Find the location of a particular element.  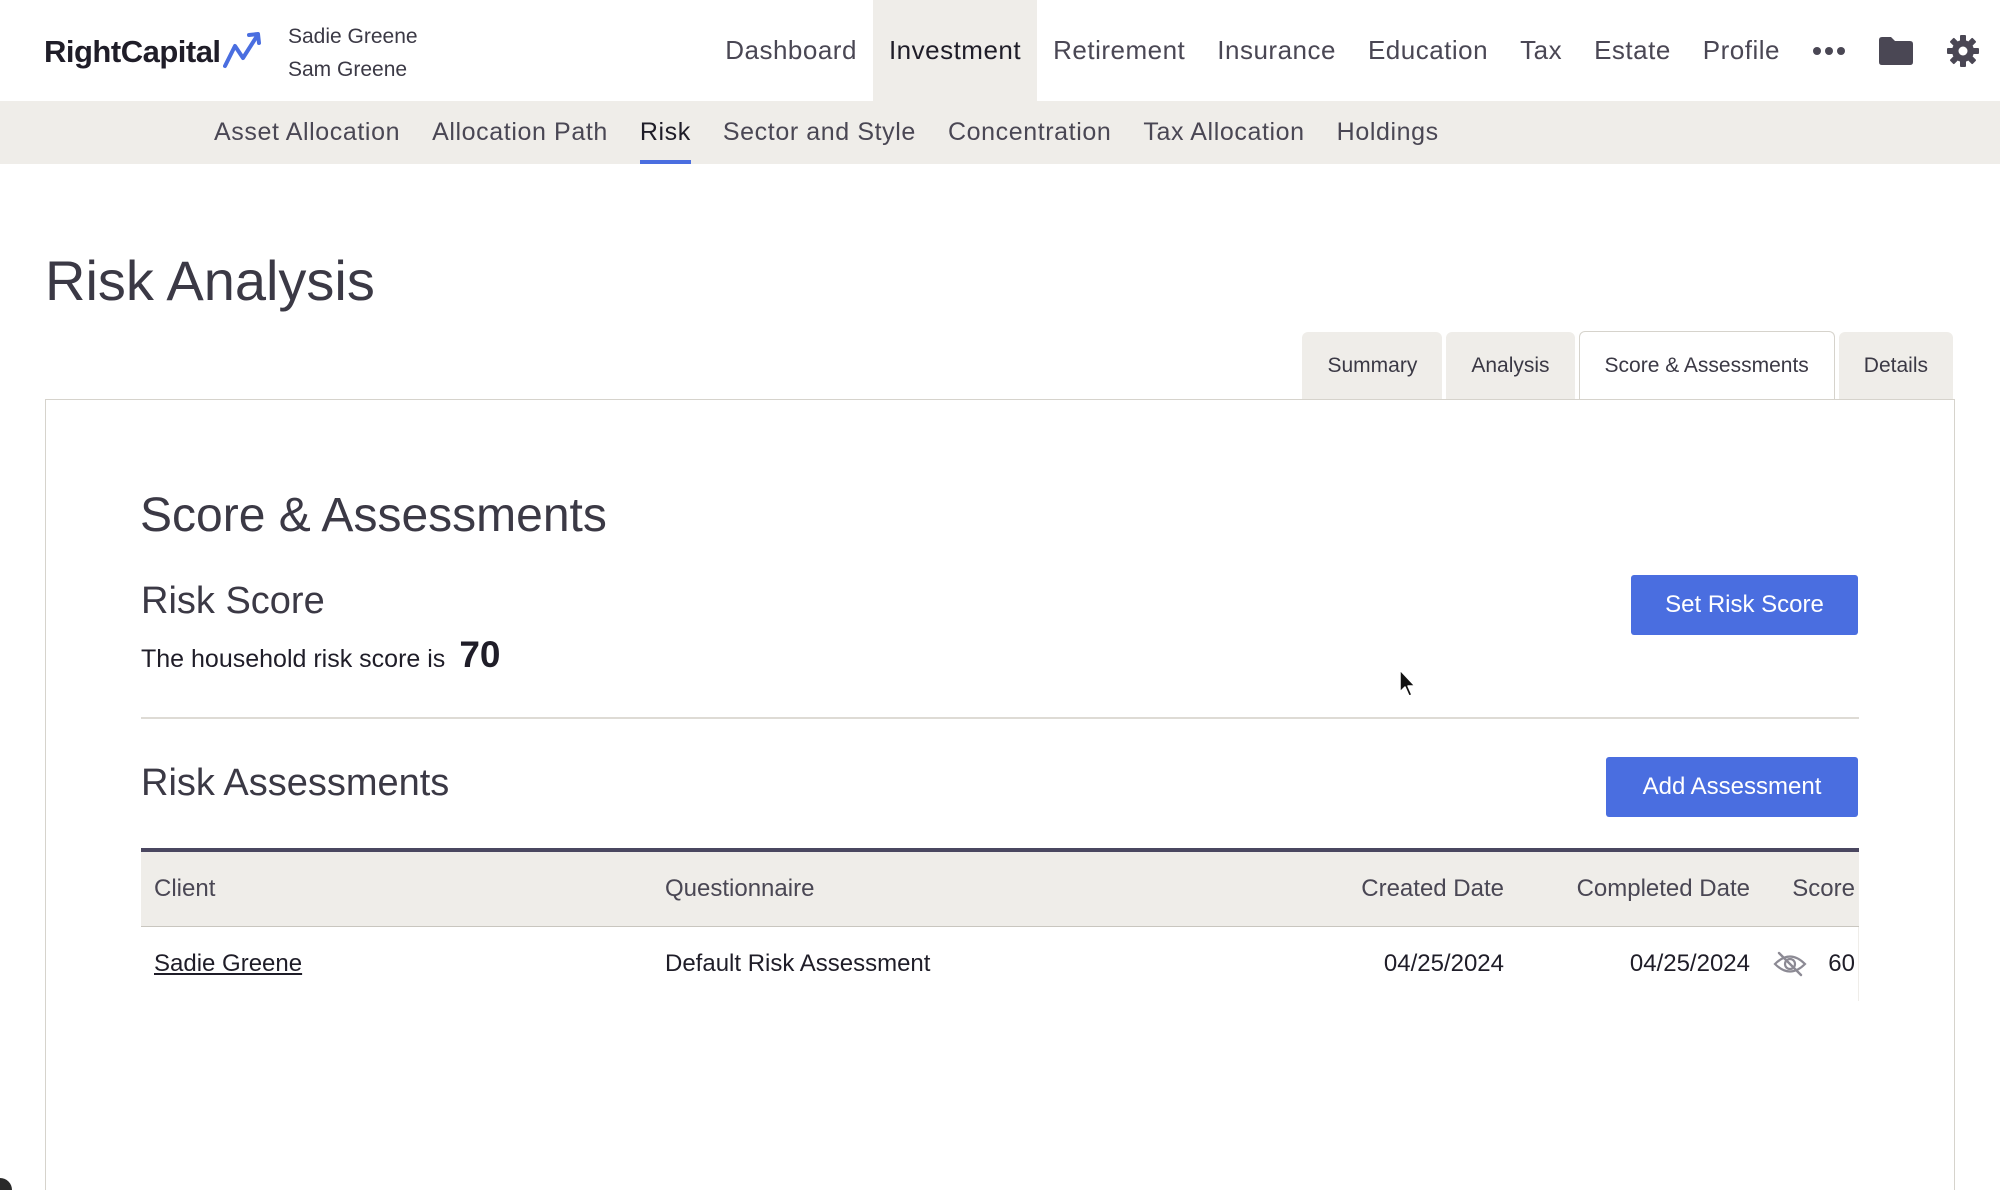

risk-assessments-heading: Risk Assessments is located at coordinates (295, 783).